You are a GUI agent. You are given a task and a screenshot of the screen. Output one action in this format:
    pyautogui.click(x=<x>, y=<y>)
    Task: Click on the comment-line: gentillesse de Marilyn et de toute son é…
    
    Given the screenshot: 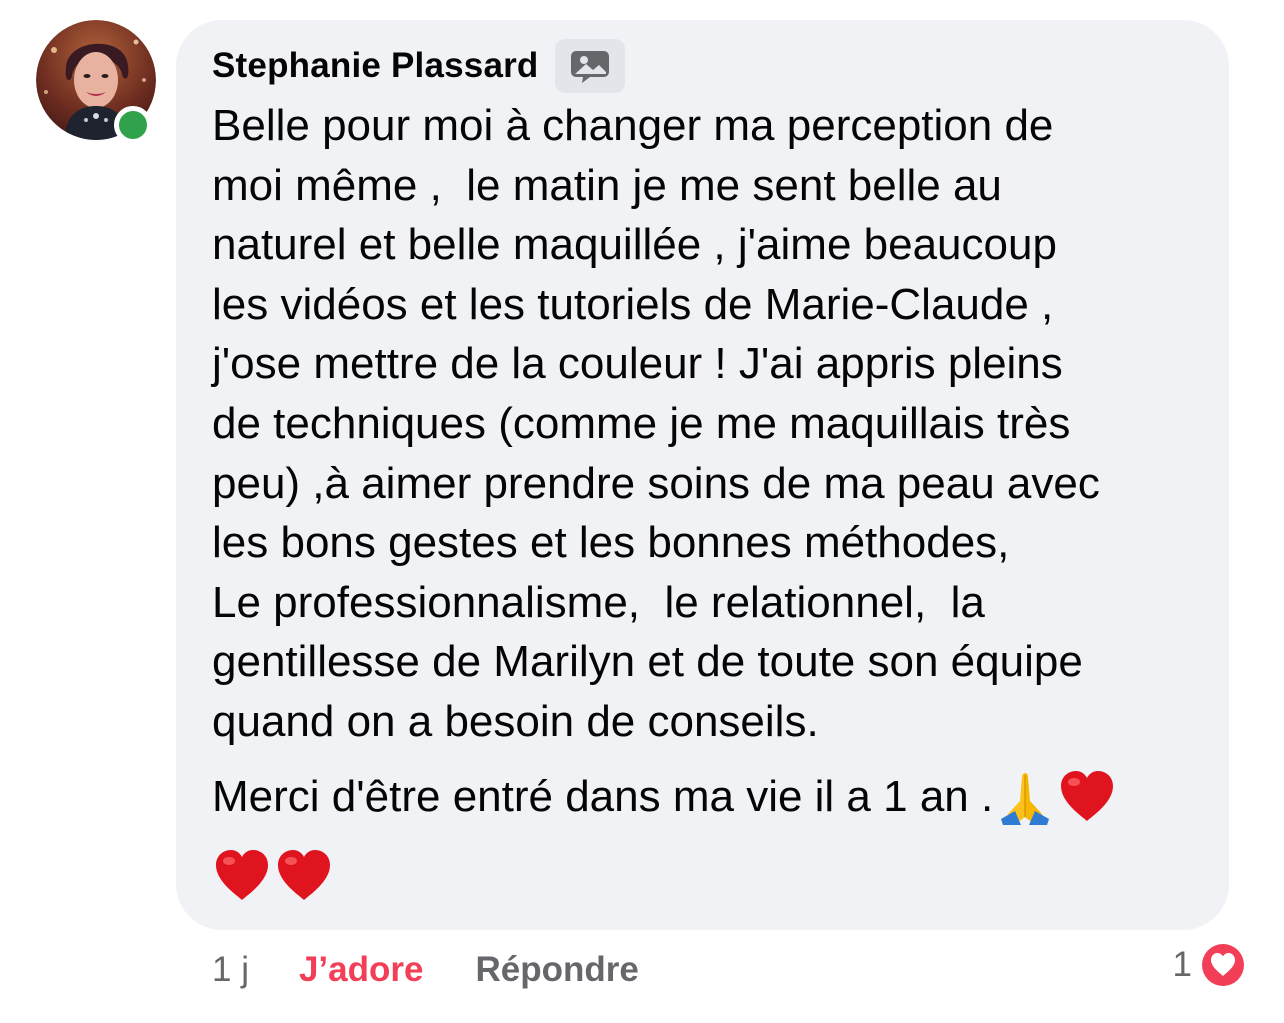 What is the action you would take?
    pyautogui.click(x=647, y=662)
    